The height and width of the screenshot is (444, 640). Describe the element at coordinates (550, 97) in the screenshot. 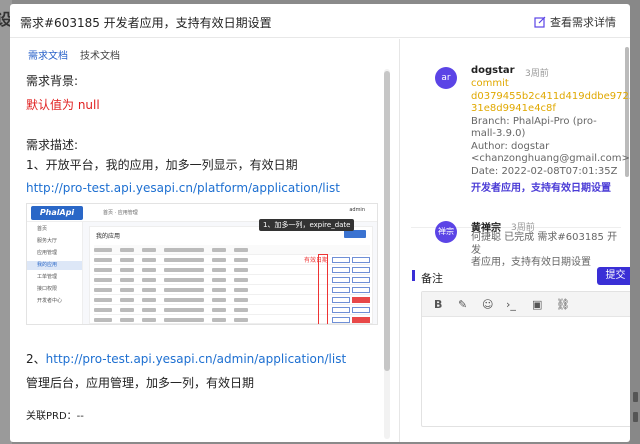

I see `commit-hash: d0379455b2c411d419ddbe9725` at that location.